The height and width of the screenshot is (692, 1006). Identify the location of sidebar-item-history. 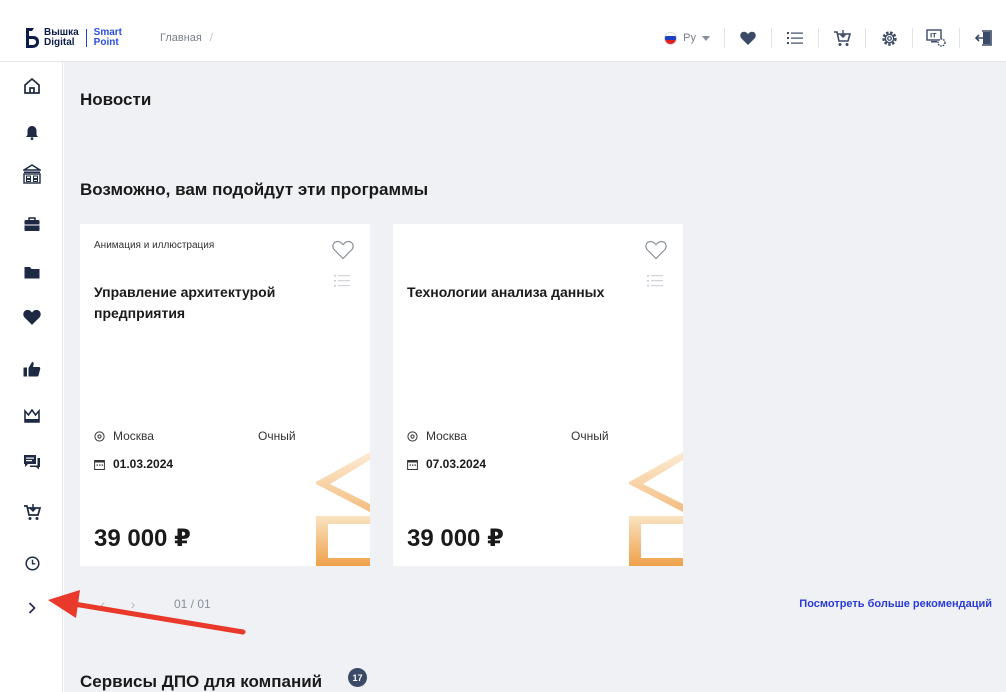
(32, 563).